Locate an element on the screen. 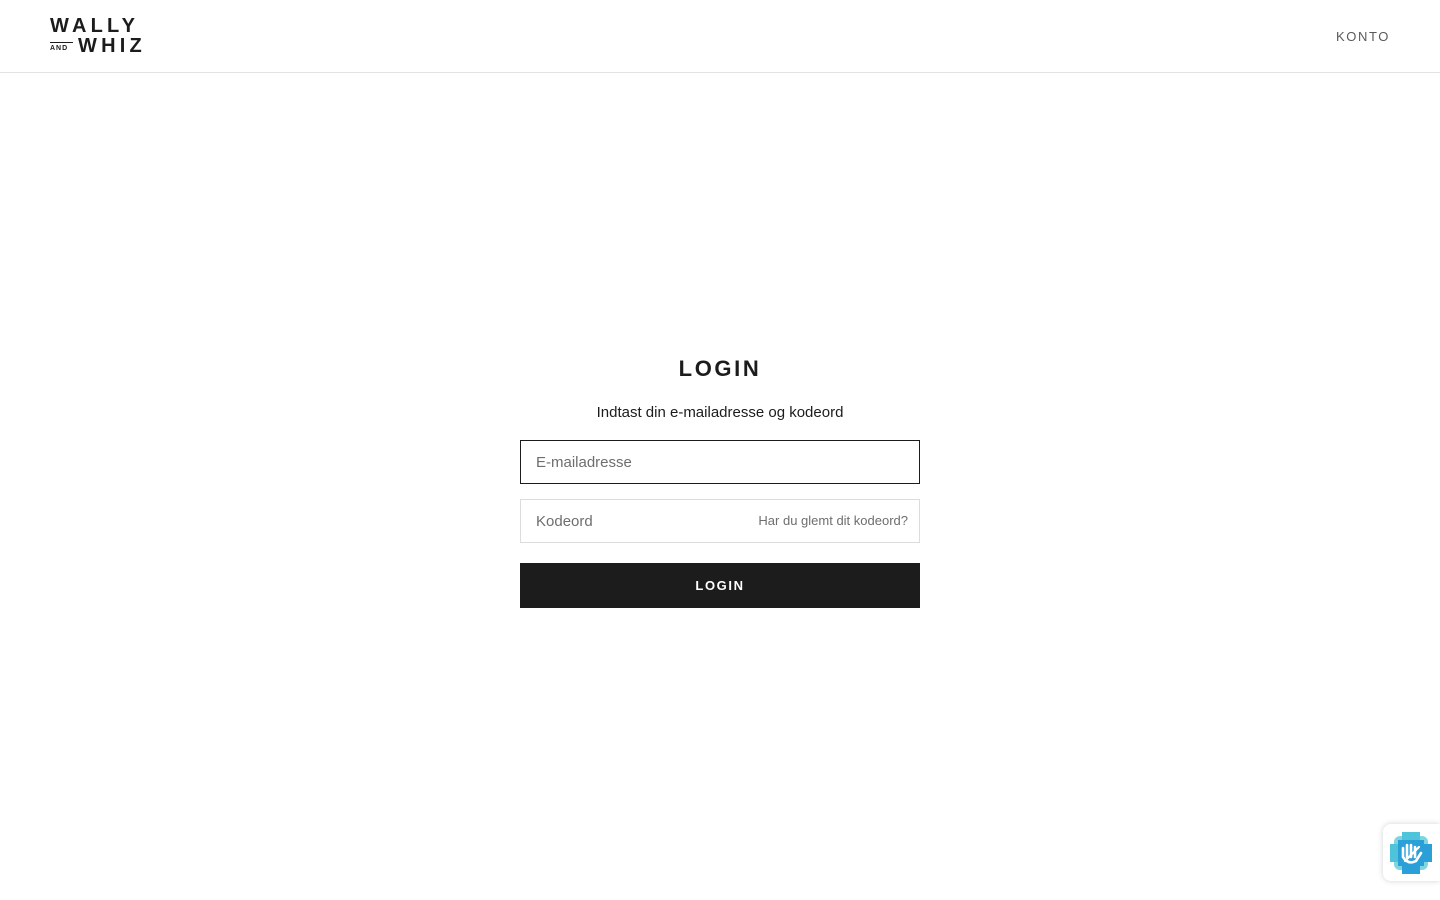 The image size is (1440, 900). login-subtitle: Indtast din e-mailadresse og kodeord is located at coordinates (720, 412).